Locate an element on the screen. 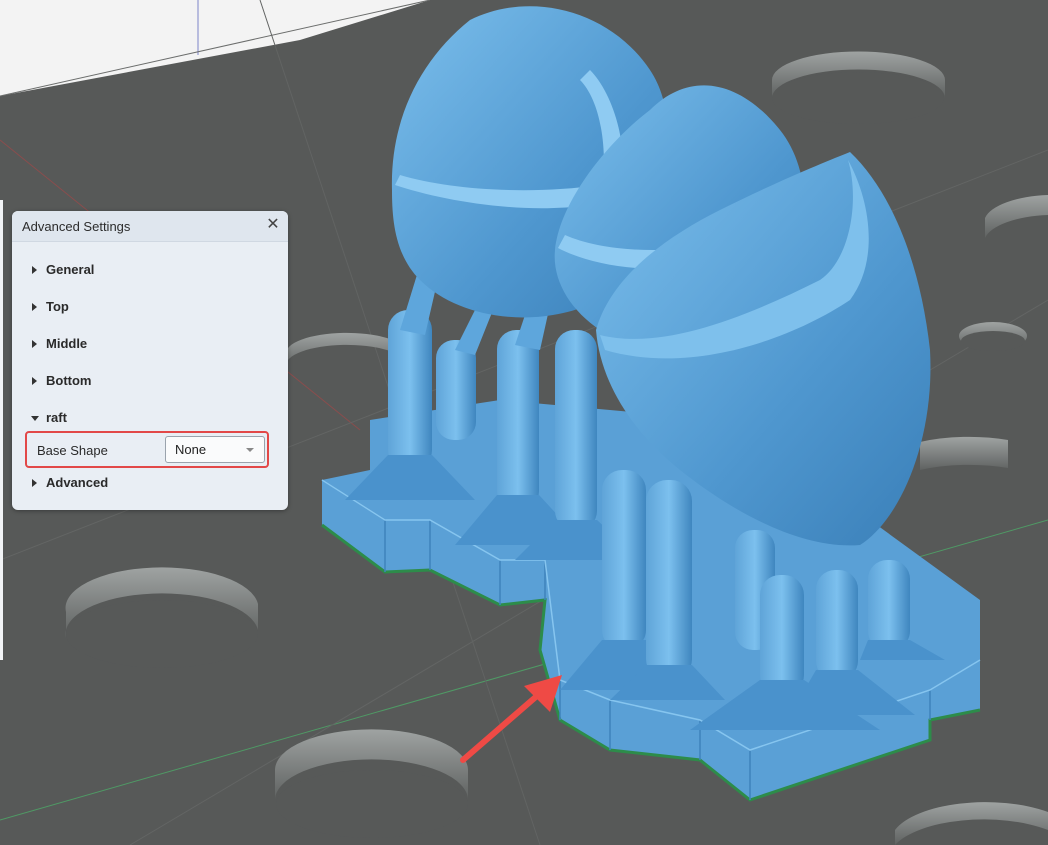 This screenshot has width=1048, height=845. collapse-arrow-icon is located at coordinates (35, 418).